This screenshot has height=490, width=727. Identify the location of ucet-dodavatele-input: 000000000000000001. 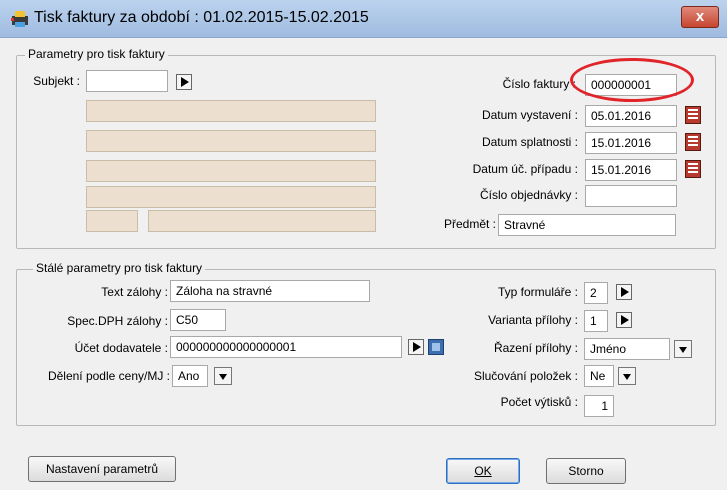
(286, 347).